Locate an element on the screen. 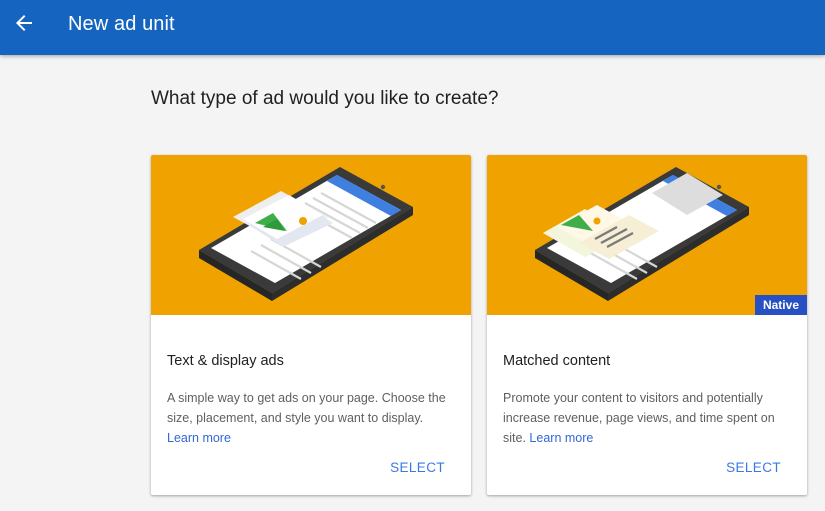 This screenshot has height=511, width=825. card-hero is located at coordinates (311, 235).